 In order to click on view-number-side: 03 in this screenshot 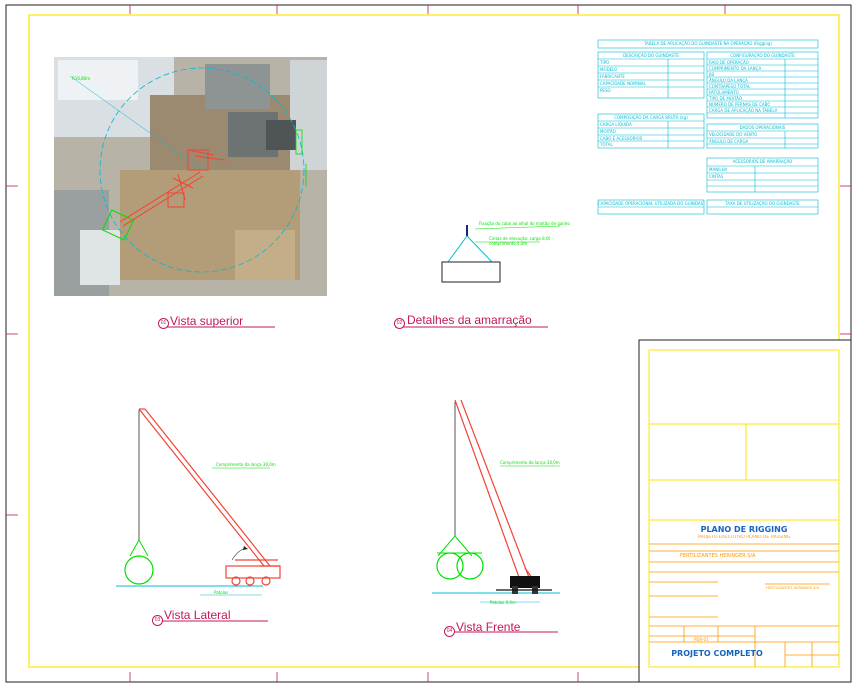, I will do `click(157, 620)`.